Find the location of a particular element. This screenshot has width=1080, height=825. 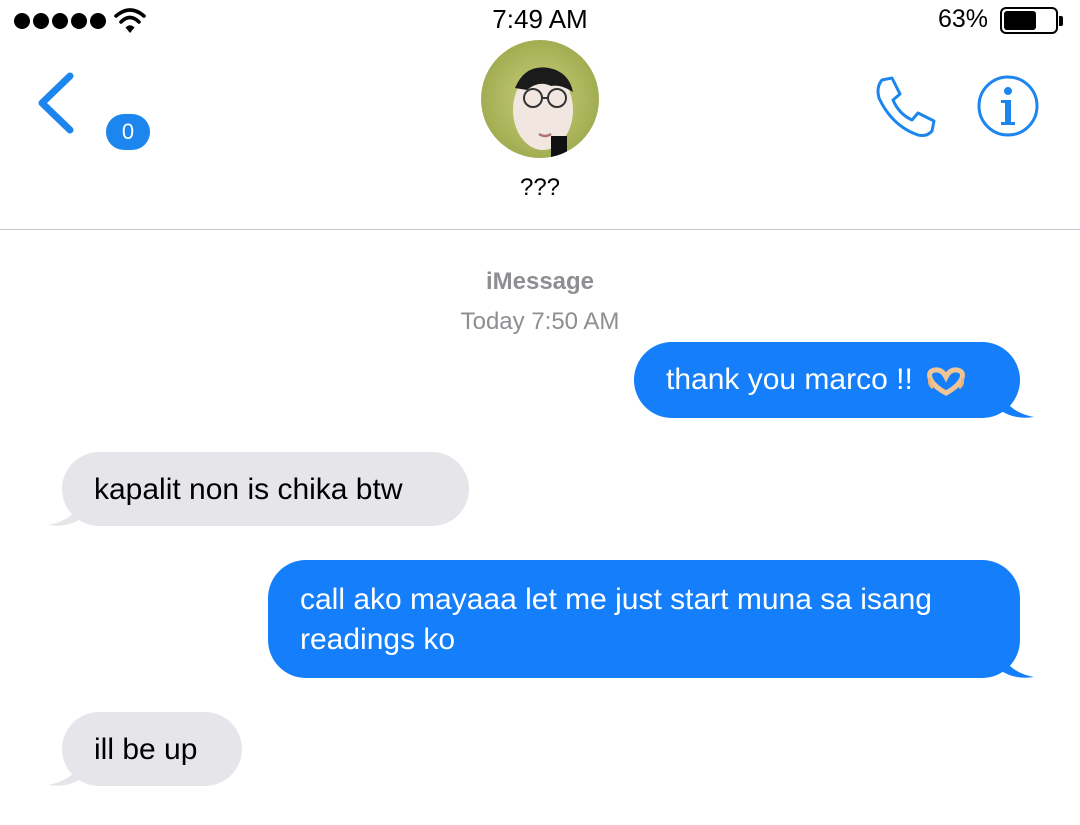

message-text-line: readings ko is located at coordinates (378, 639).